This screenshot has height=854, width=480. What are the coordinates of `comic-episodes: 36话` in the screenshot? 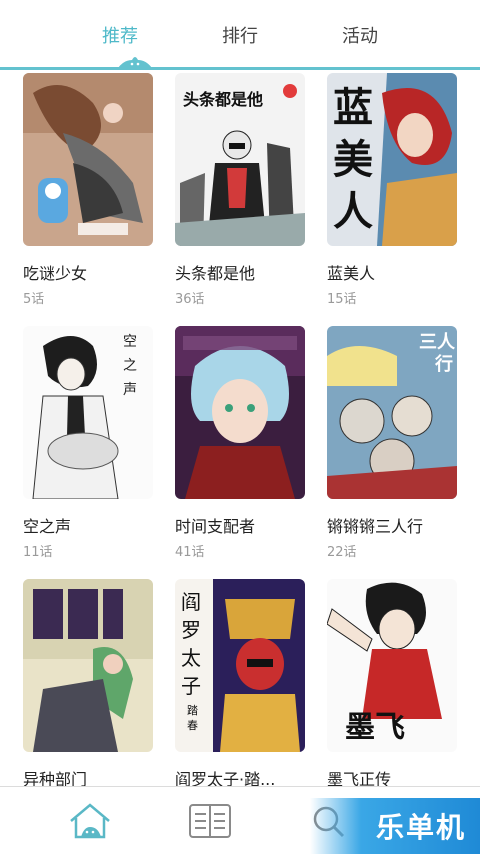 It's located at (190, 299).